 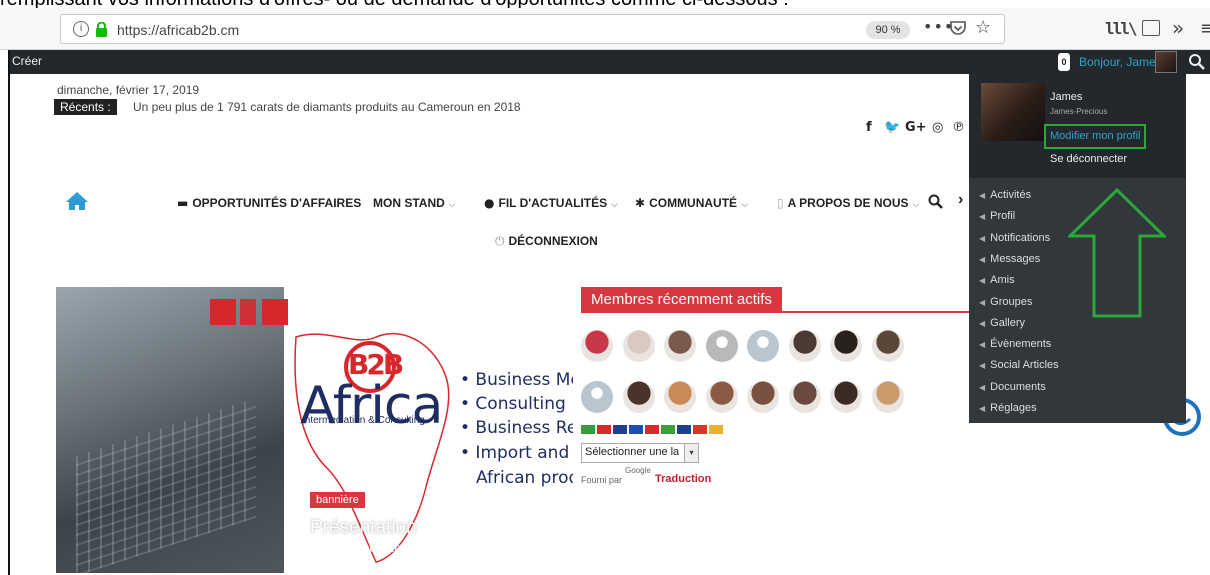 I want to click on account-menu-item: ◀ Groupes, so click(x=1005, y=302).